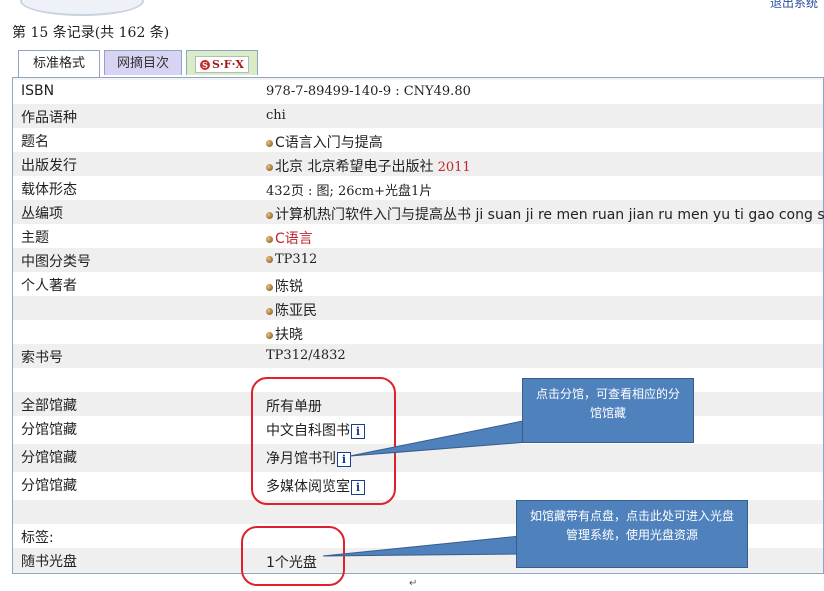 This screenshot has height=591, width=824. I want to click on paragraph-mark: ↵, so click(413, 583).